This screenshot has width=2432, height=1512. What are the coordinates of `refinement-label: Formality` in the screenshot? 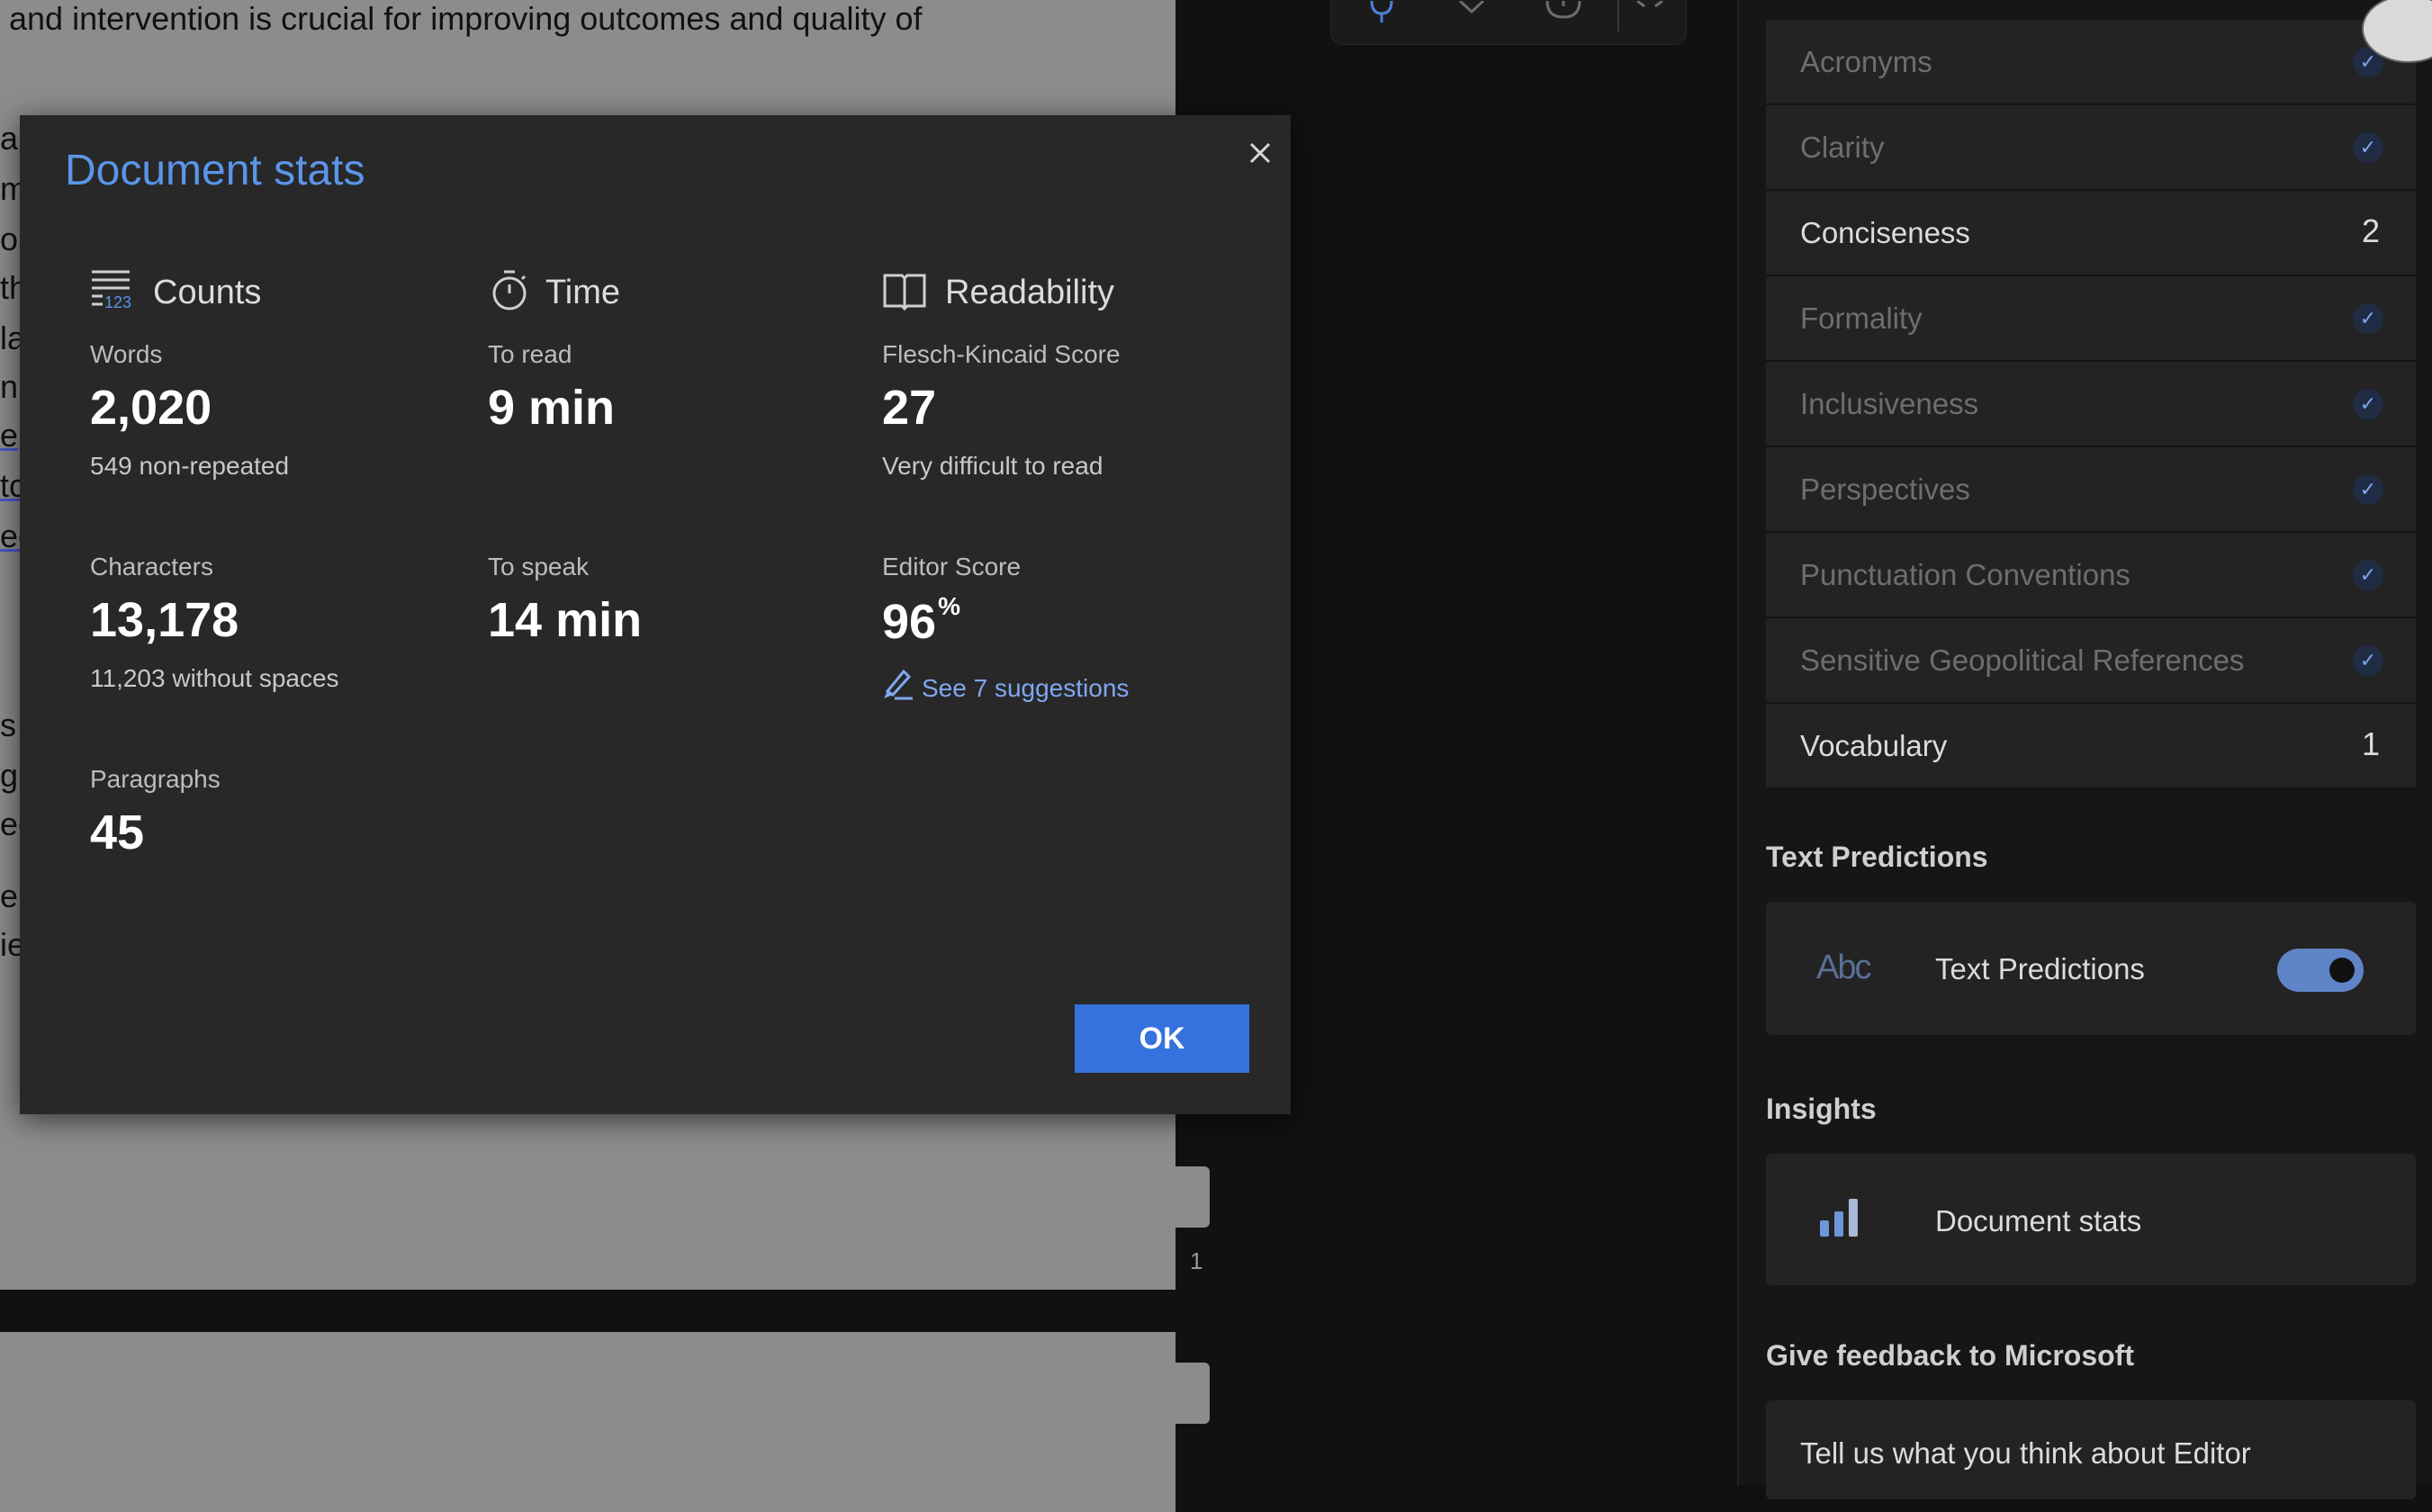 It's located at (1862, 319).